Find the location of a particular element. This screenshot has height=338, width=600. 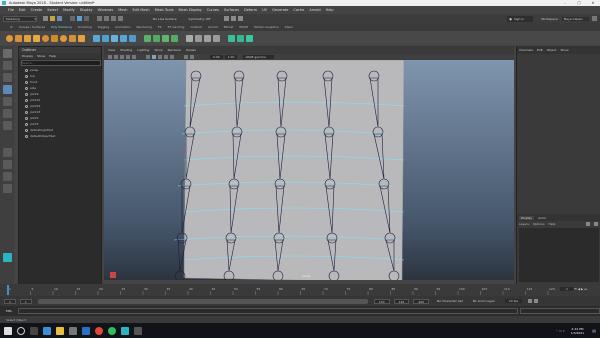

camera-attributes-icon is located at coordinates (110, 57).